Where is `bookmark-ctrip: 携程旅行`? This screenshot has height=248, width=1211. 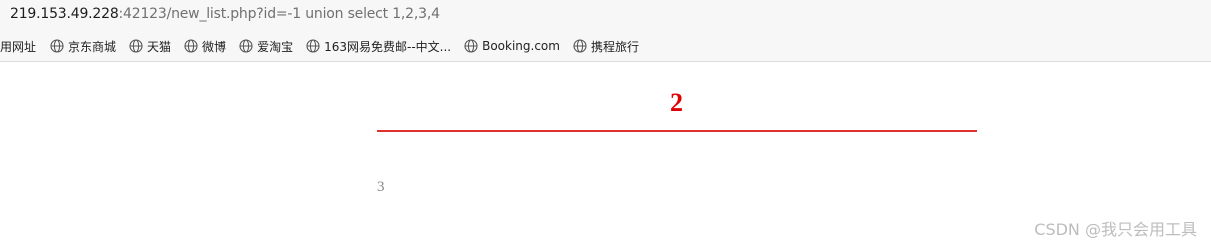
bookmark-ctrip: 携程旅行 is located at coordinates (606, 46).